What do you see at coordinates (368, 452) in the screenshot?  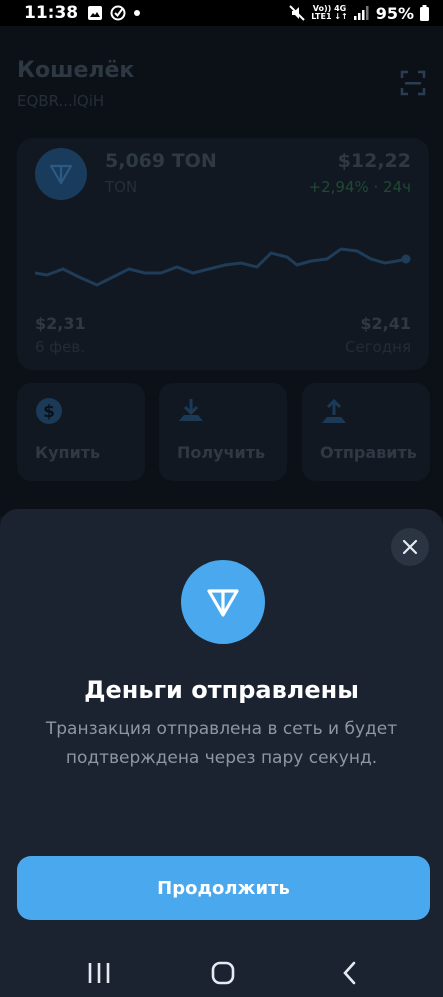 I see `send-label: Отправить` at bounding box center [368, 452].